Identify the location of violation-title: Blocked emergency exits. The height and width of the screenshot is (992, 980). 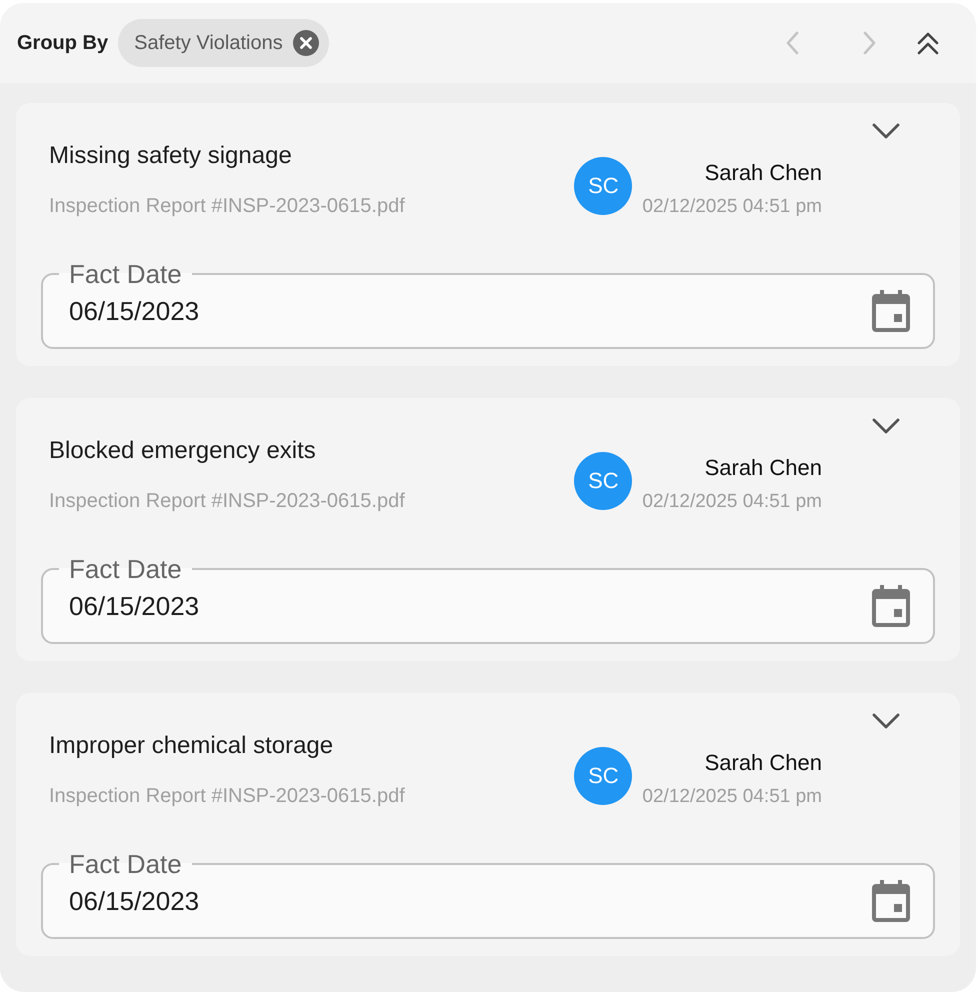
(182, 451).